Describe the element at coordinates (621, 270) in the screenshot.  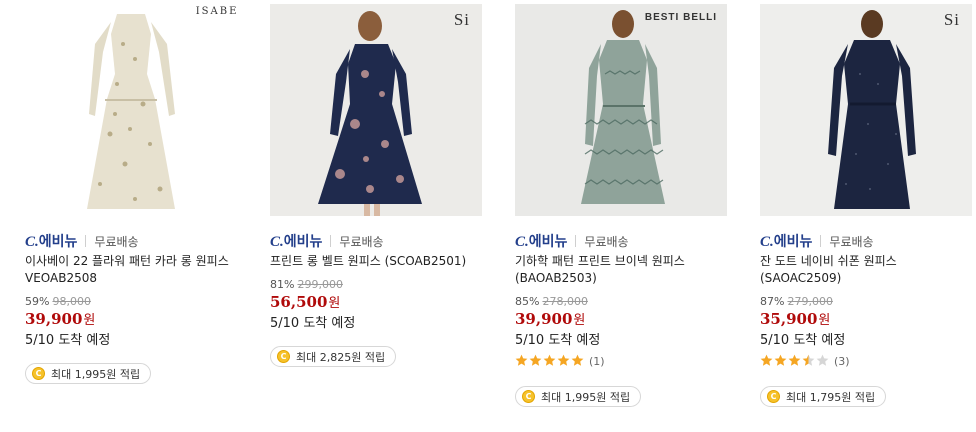
I see `product-title: 기하학 패턴 프린트 브이넥 원피스 (BAOAB2503)` at that location.